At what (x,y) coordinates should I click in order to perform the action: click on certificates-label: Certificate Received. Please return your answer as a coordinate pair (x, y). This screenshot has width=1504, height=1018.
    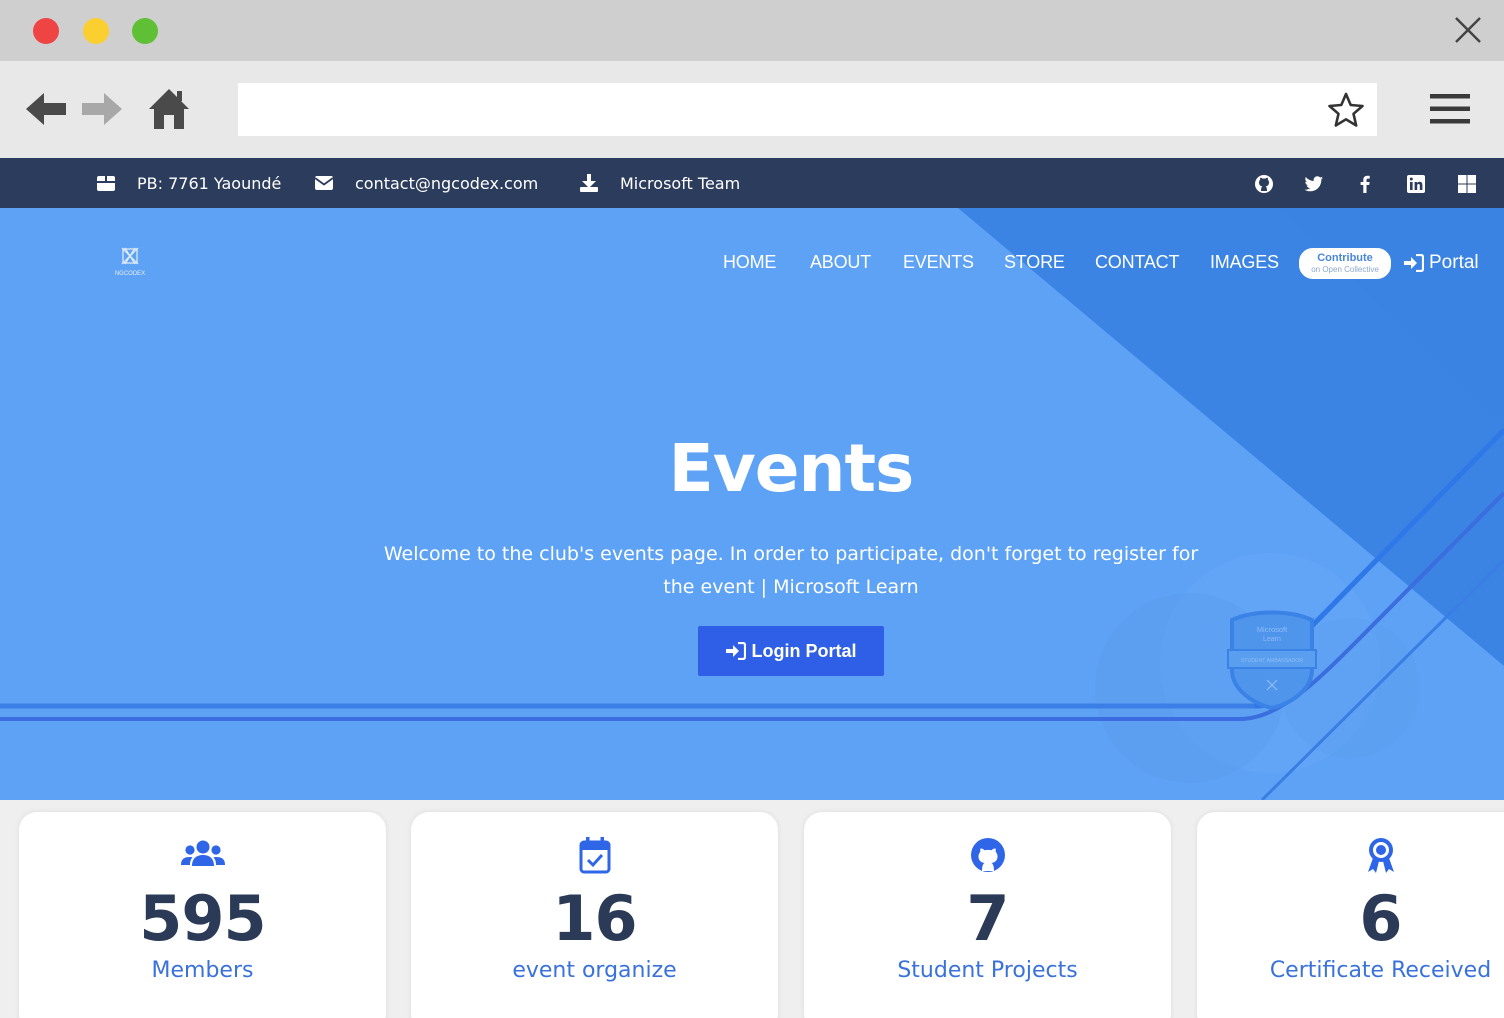
    Looking at the image, I should click on (1380, 970).